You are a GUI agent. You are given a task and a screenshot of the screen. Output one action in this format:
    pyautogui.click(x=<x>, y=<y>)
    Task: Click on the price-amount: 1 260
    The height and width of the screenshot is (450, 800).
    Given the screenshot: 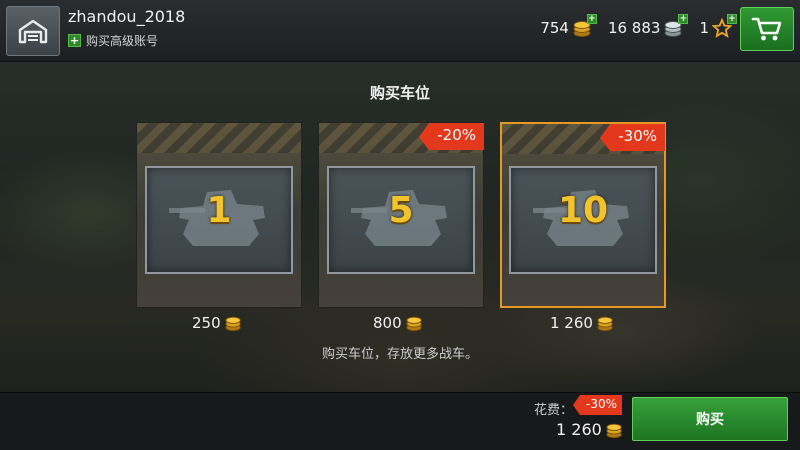 What is the action you would take?
    pyautogui.click(x=571, y=323)
    